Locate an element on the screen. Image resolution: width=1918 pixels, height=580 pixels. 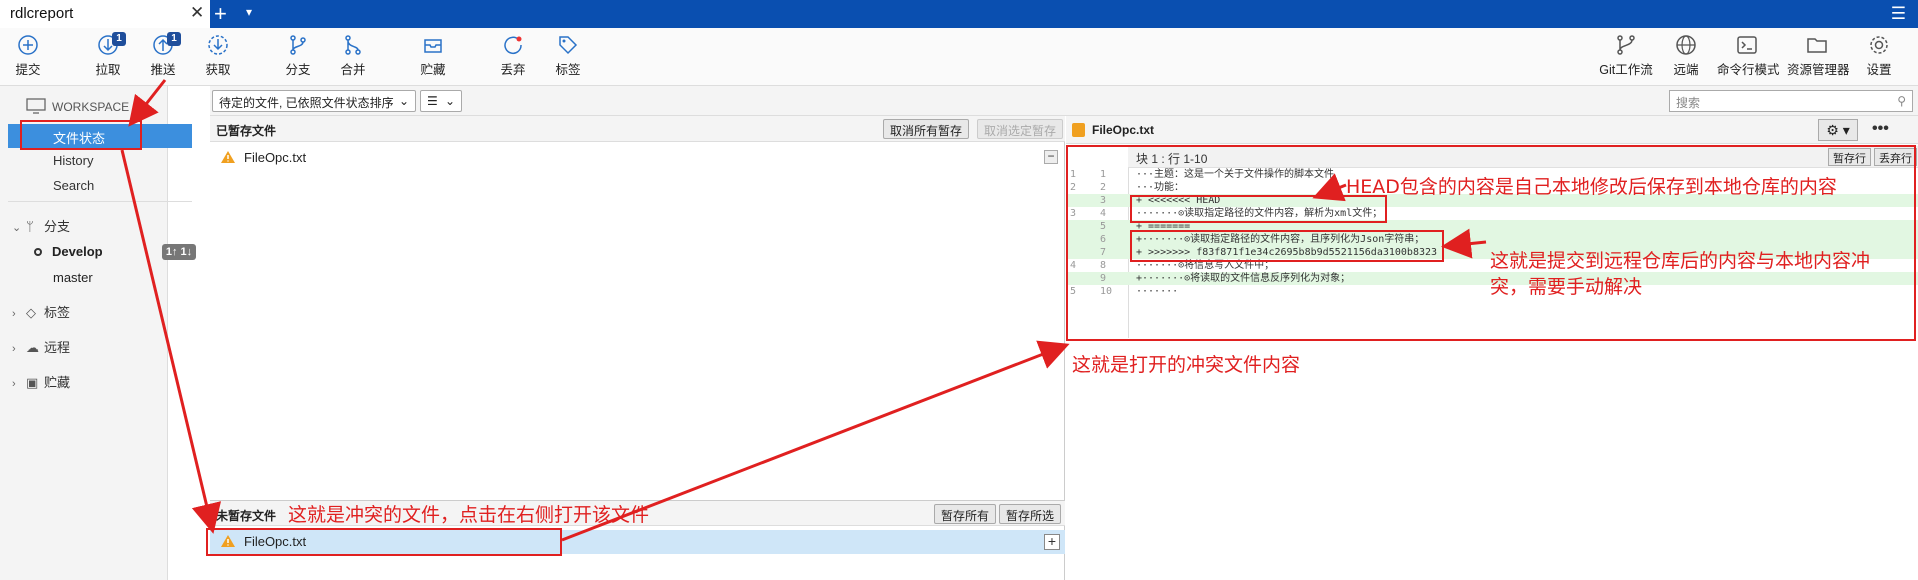
branch-label: Develop is located at coordinates (77, 251).